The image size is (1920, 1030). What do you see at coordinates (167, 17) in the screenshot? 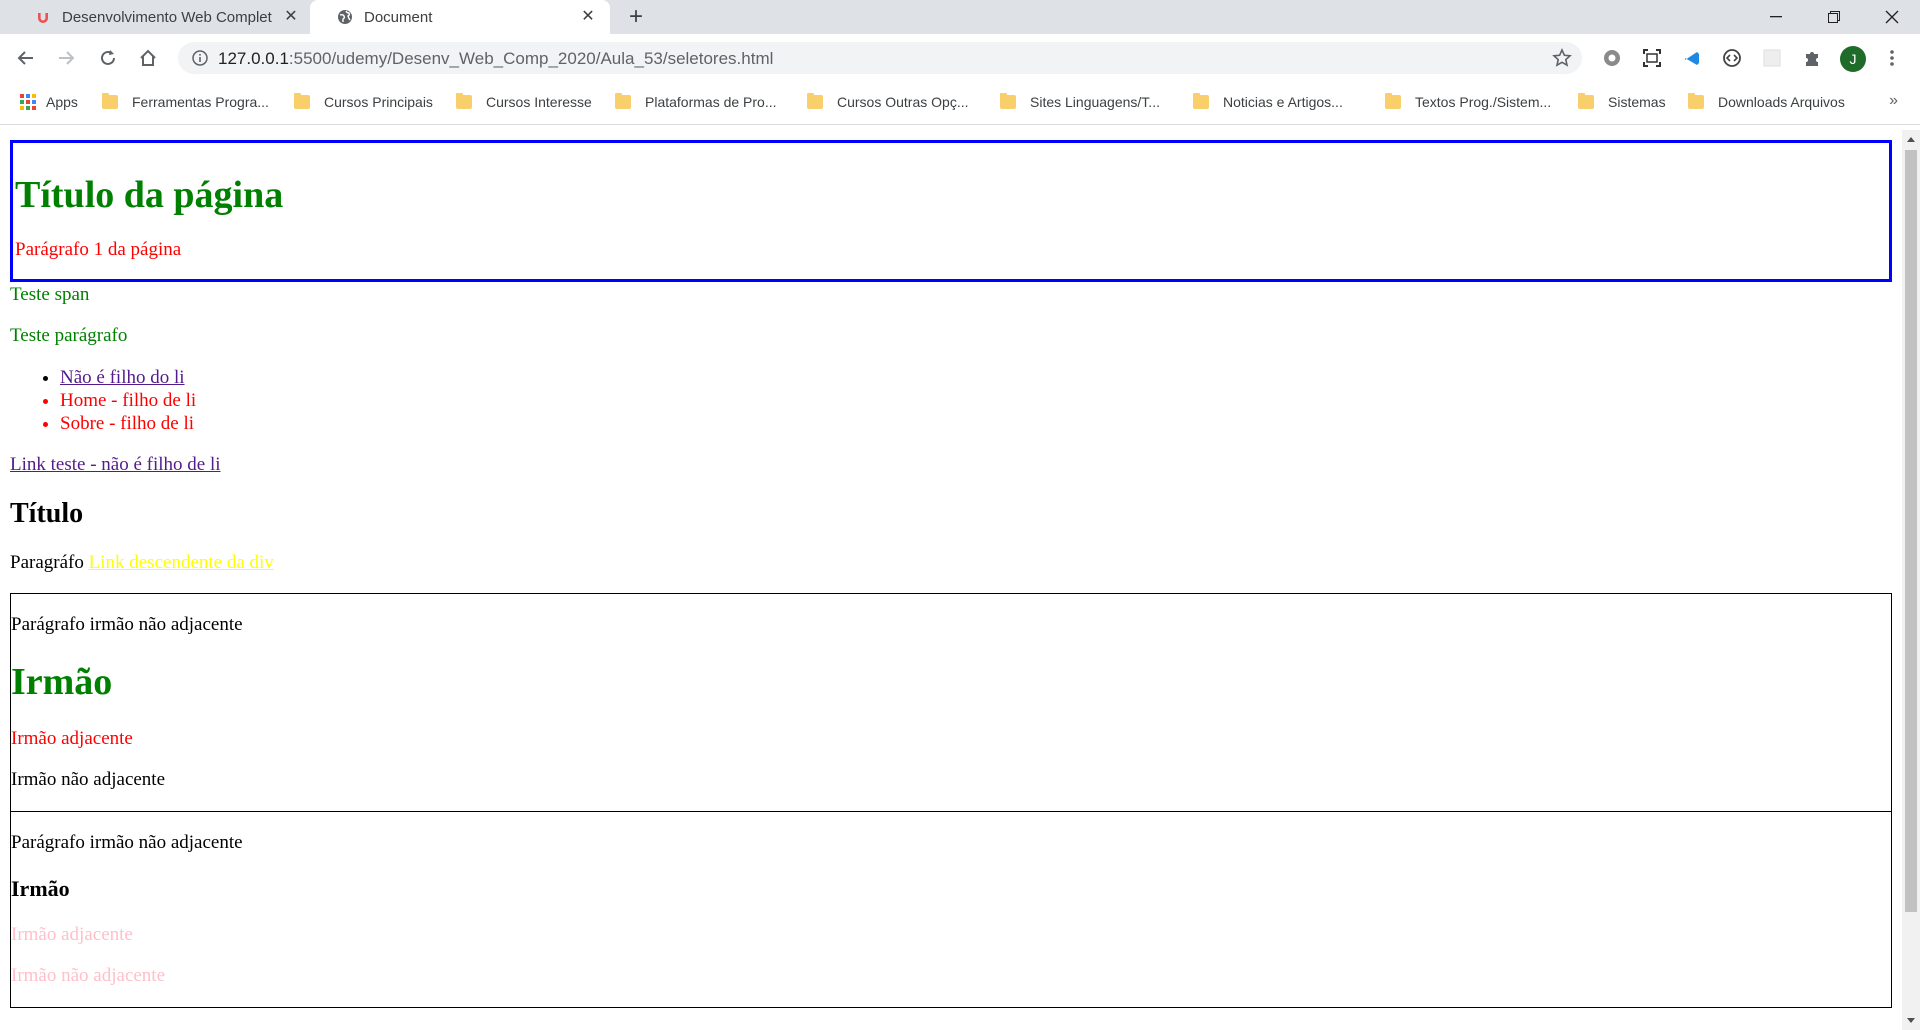
I see `tab-title: Desenvolvimento Web Completo` at bounding box center [167, 17].